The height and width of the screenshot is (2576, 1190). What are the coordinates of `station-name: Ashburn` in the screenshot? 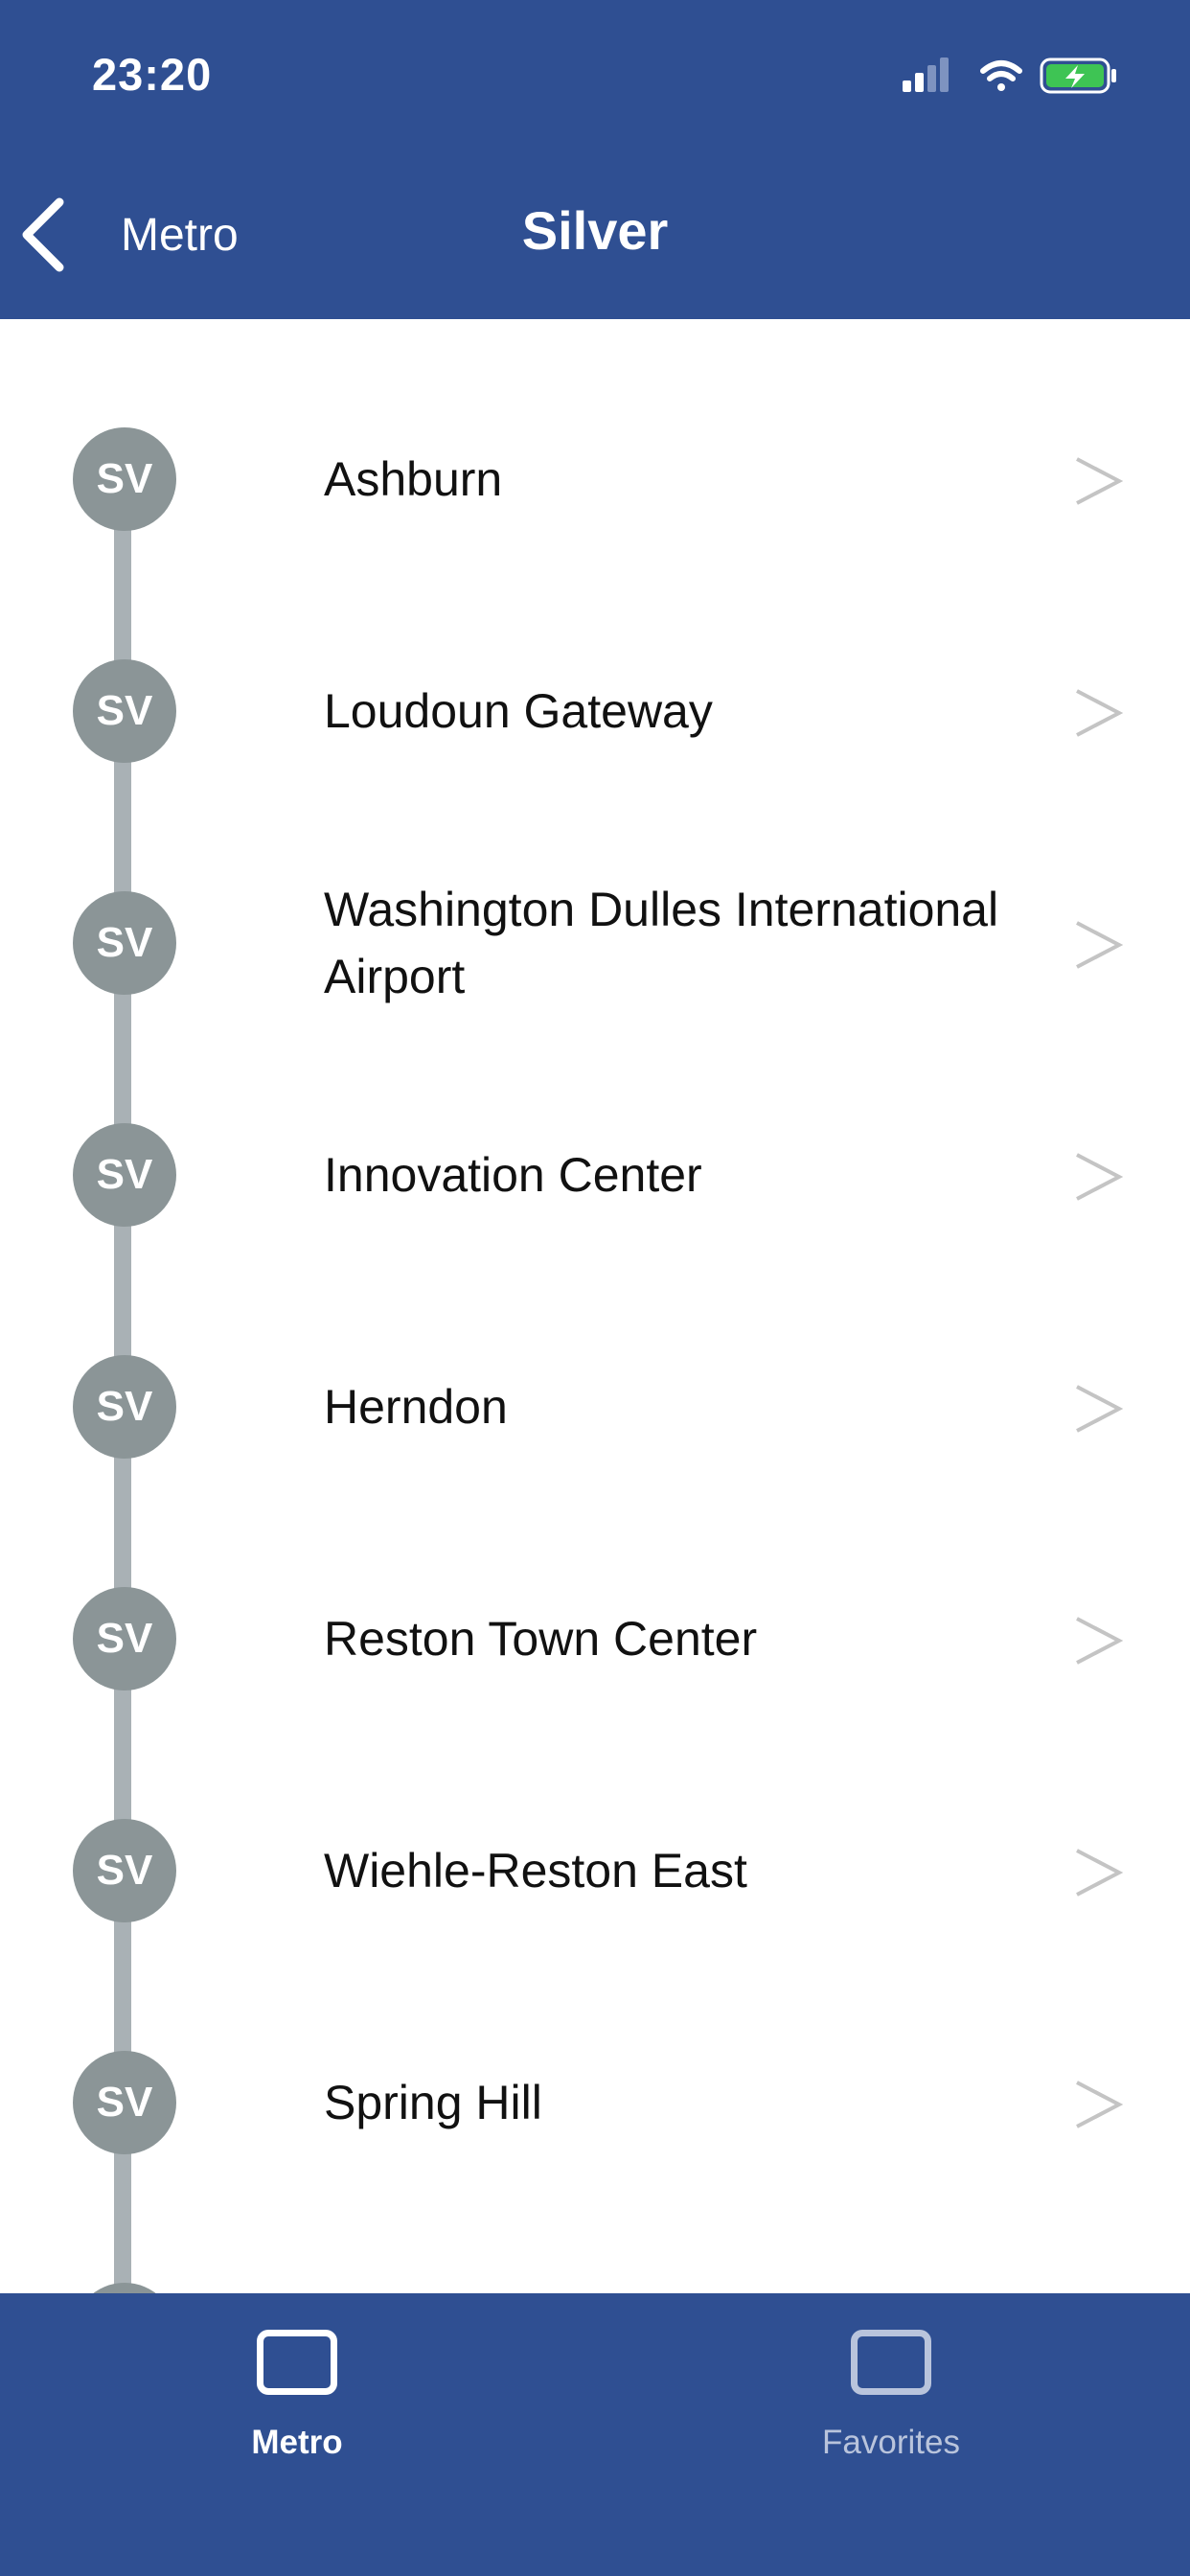 It's located at (413, 479).